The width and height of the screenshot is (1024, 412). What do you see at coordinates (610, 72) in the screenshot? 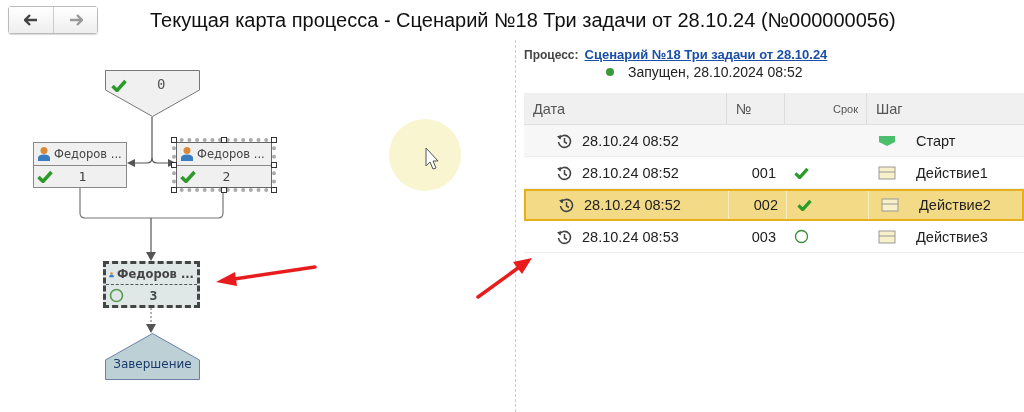
I see `status-dot` at bounding box center [610, 72].